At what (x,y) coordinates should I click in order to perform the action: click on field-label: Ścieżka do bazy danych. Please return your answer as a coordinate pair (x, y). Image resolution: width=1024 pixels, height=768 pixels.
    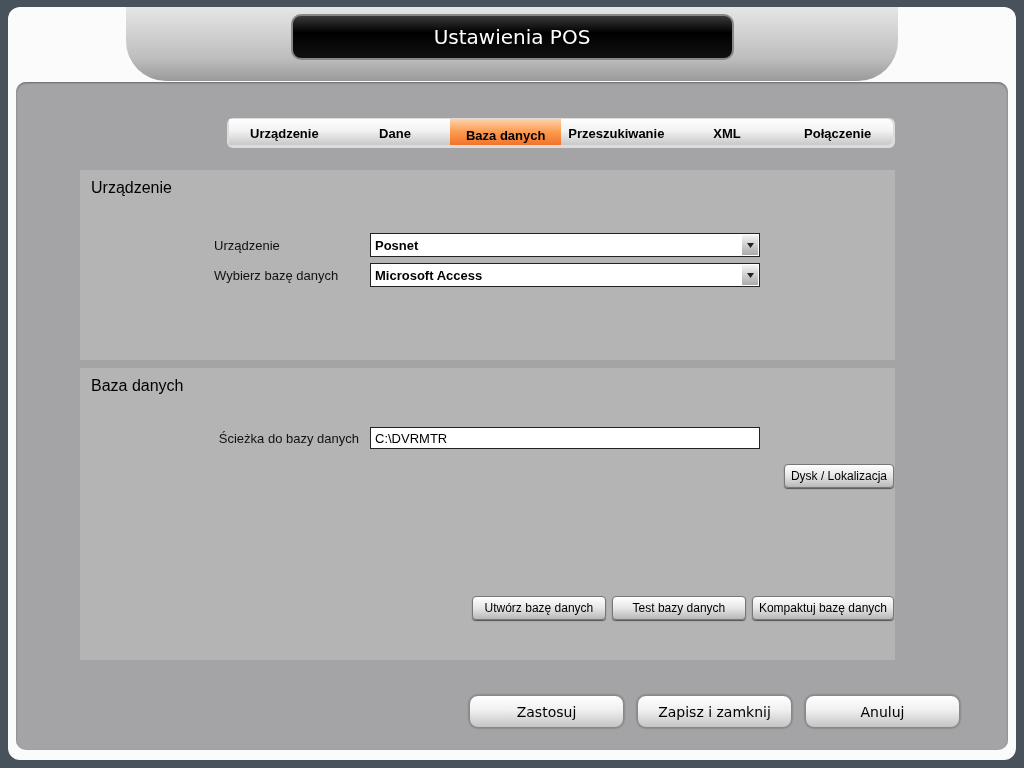
    Looking at the image, I should click on (288, 438).